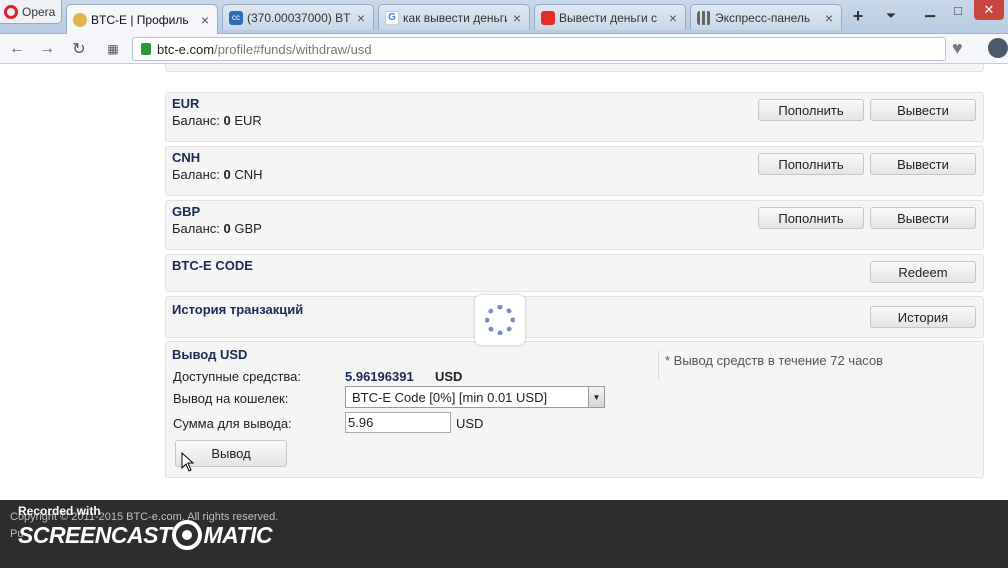 This screenshot has height=568, width=1008. I want to click on new-tab-button: +, so click(858, 16).